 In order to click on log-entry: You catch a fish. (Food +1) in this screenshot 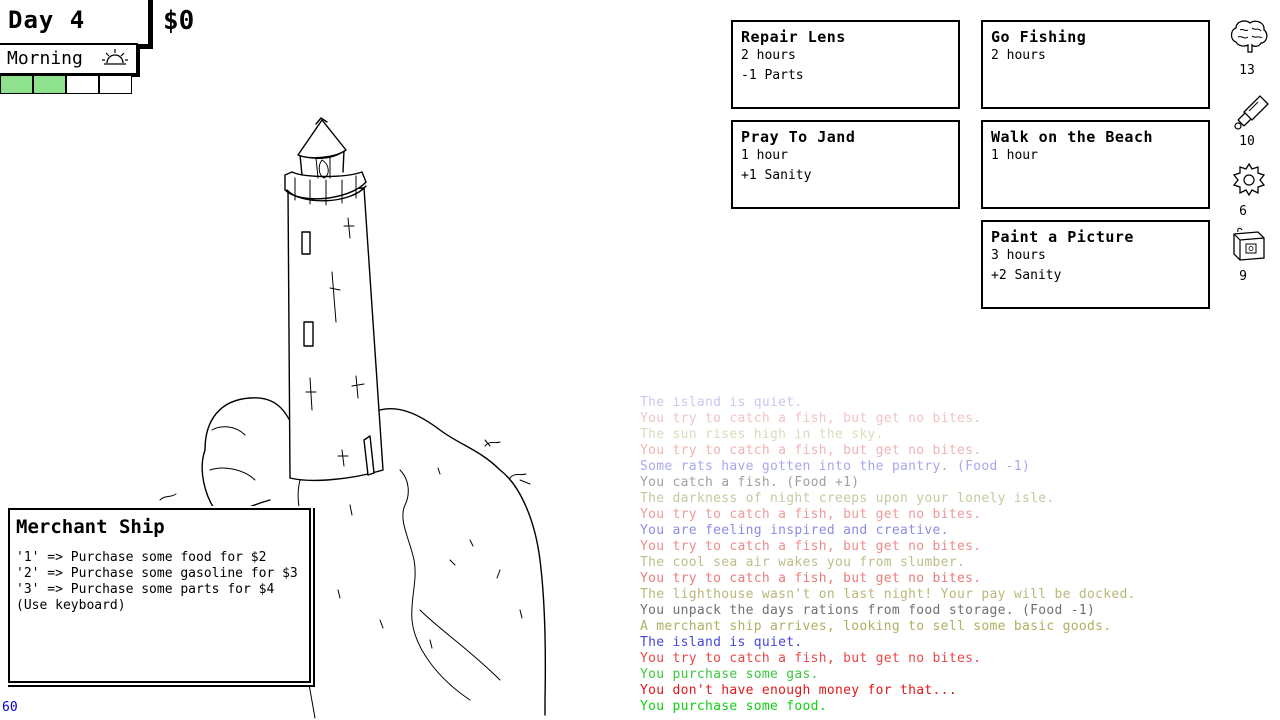, I will do `click(750, 482)`.